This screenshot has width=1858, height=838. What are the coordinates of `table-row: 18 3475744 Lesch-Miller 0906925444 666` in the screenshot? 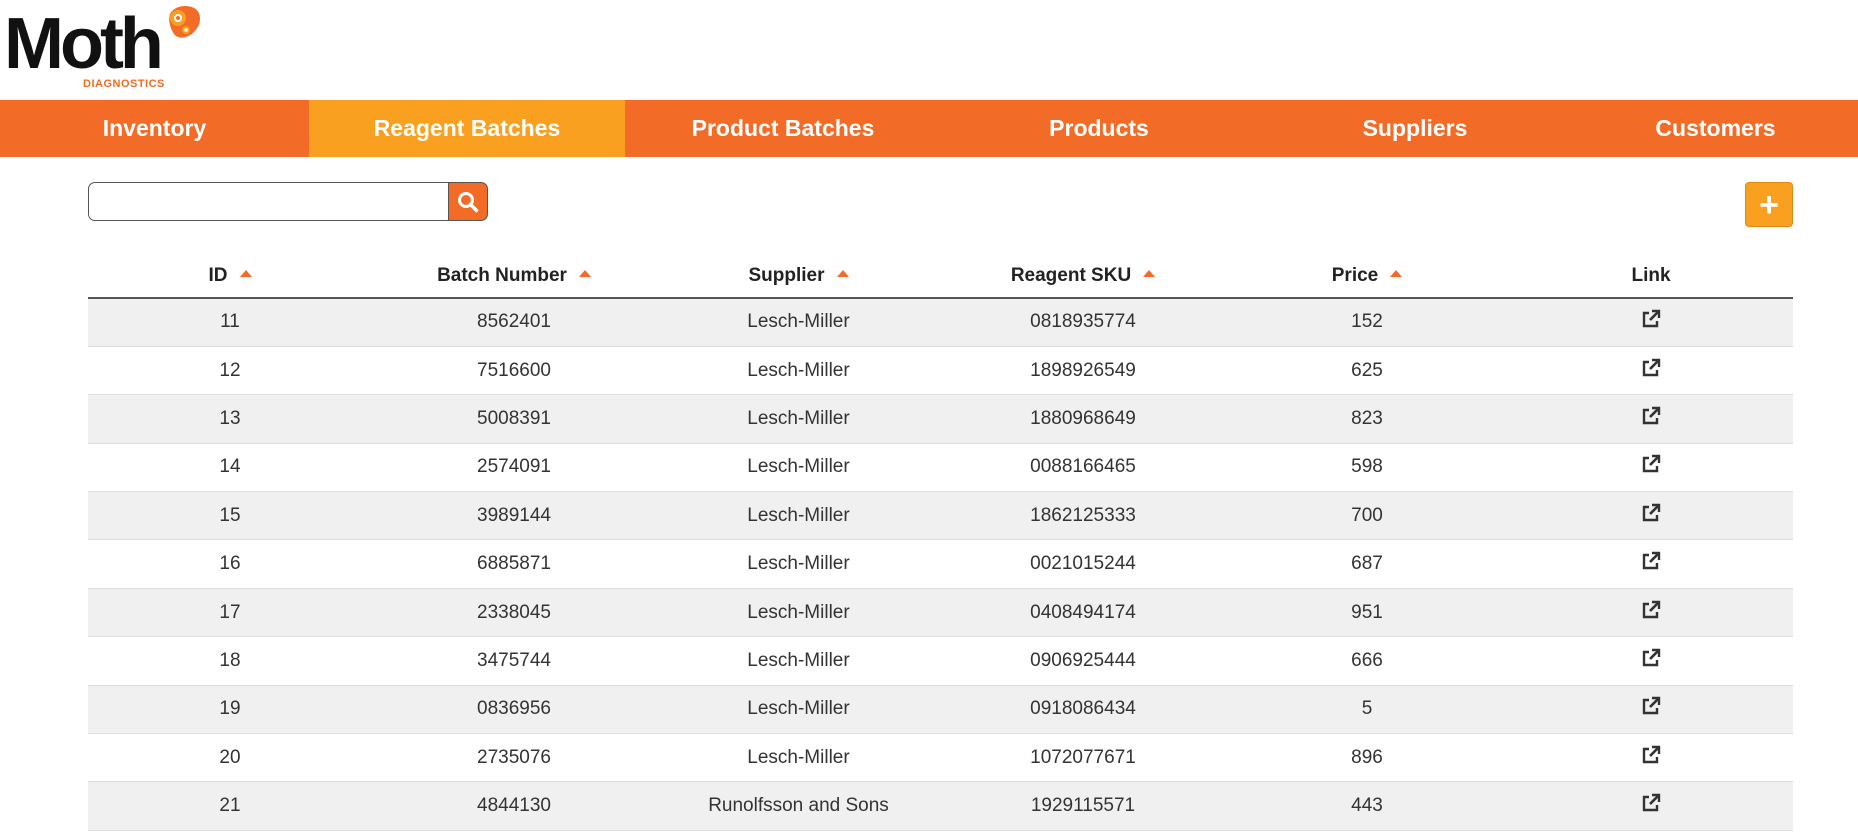 It's located at (940, 661).